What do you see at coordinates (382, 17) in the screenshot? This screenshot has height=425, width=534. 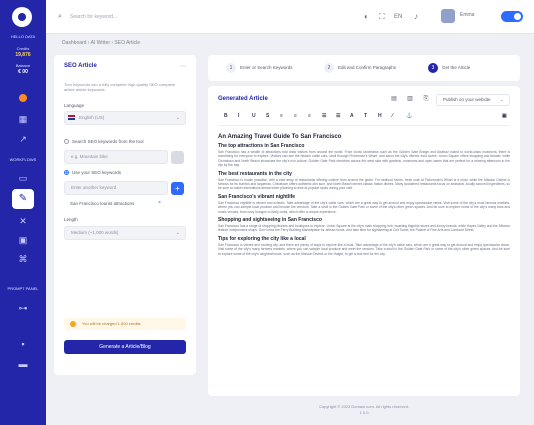 I see `fullscreen-icon: ⛶` at bounding box center [382, 17].